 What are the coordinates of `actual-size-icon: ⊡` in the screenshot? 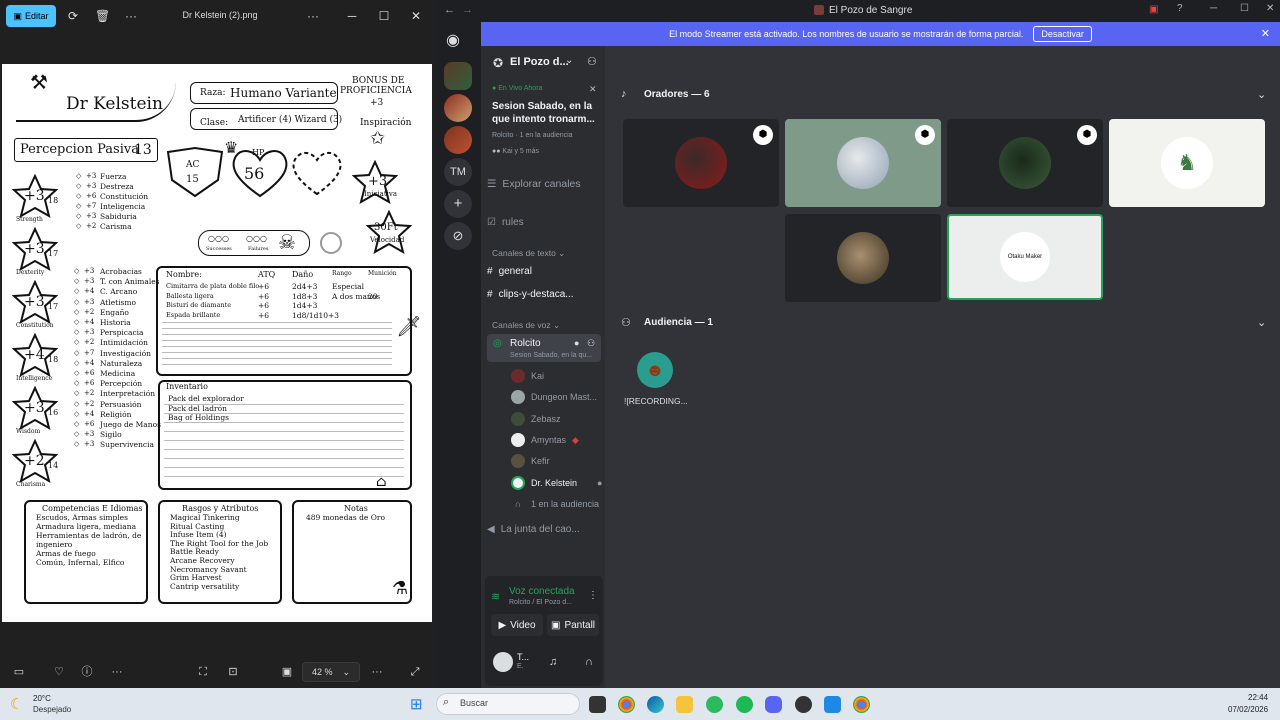 It's located at (233, 672).